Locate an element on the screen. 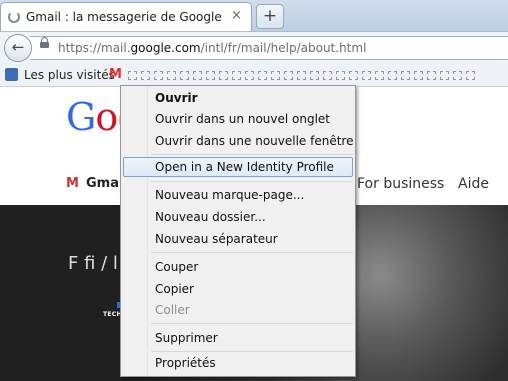  menu-item-new-window: Ouvrir dans une nouvelle fenêtre is located at coordinates (238, 141).